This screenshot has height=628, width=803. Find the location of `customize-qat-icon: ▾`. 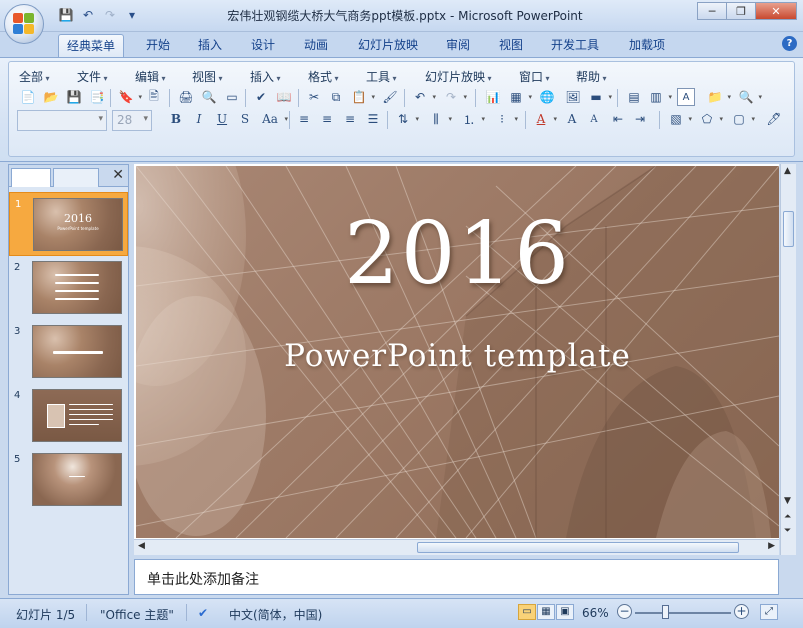

customize-qat-icon: ▾ is located at coordinates (132, 15).